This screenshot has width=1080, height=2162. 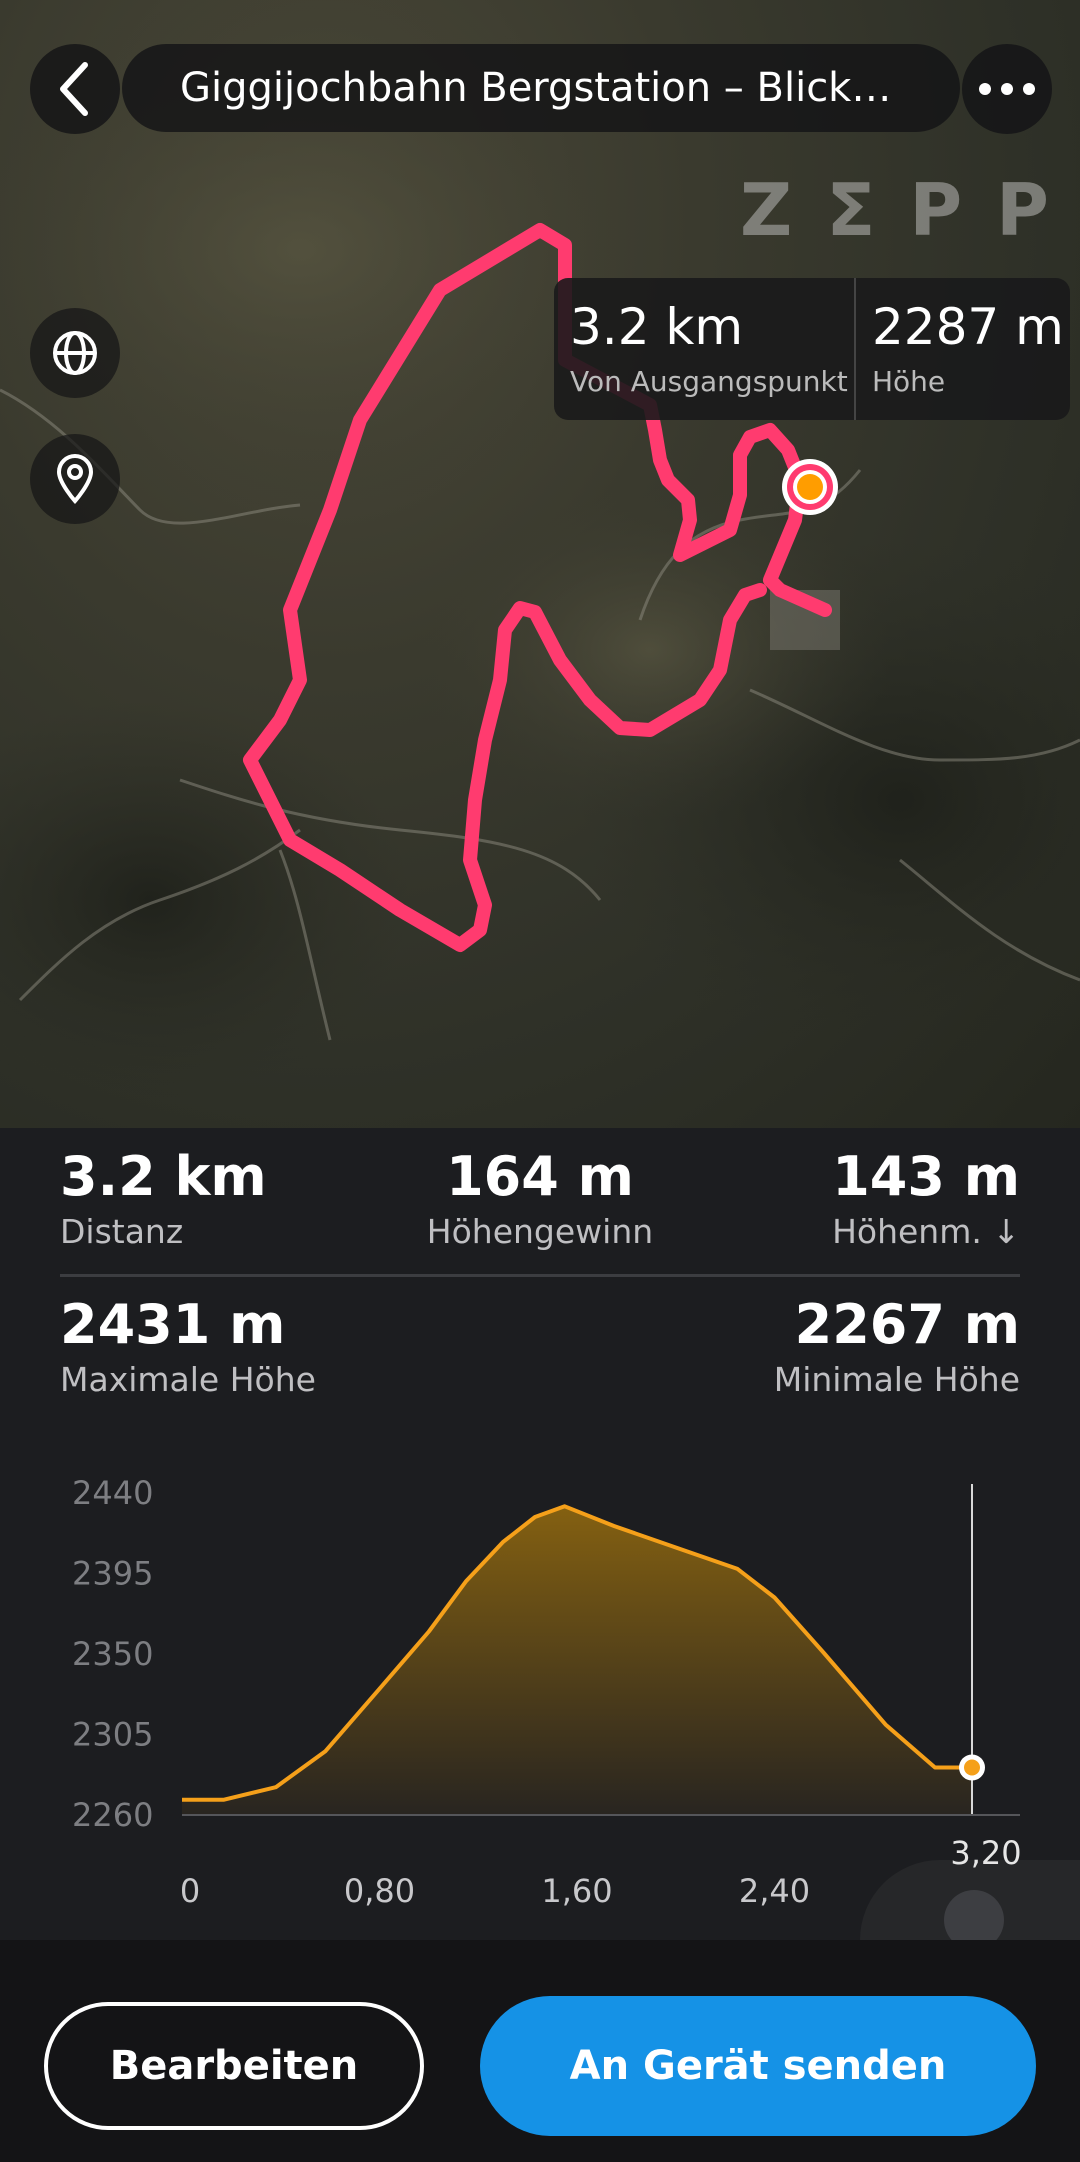 I want to click on tooltip-distance-value: 3.2 km, so click(x=657, y=327).